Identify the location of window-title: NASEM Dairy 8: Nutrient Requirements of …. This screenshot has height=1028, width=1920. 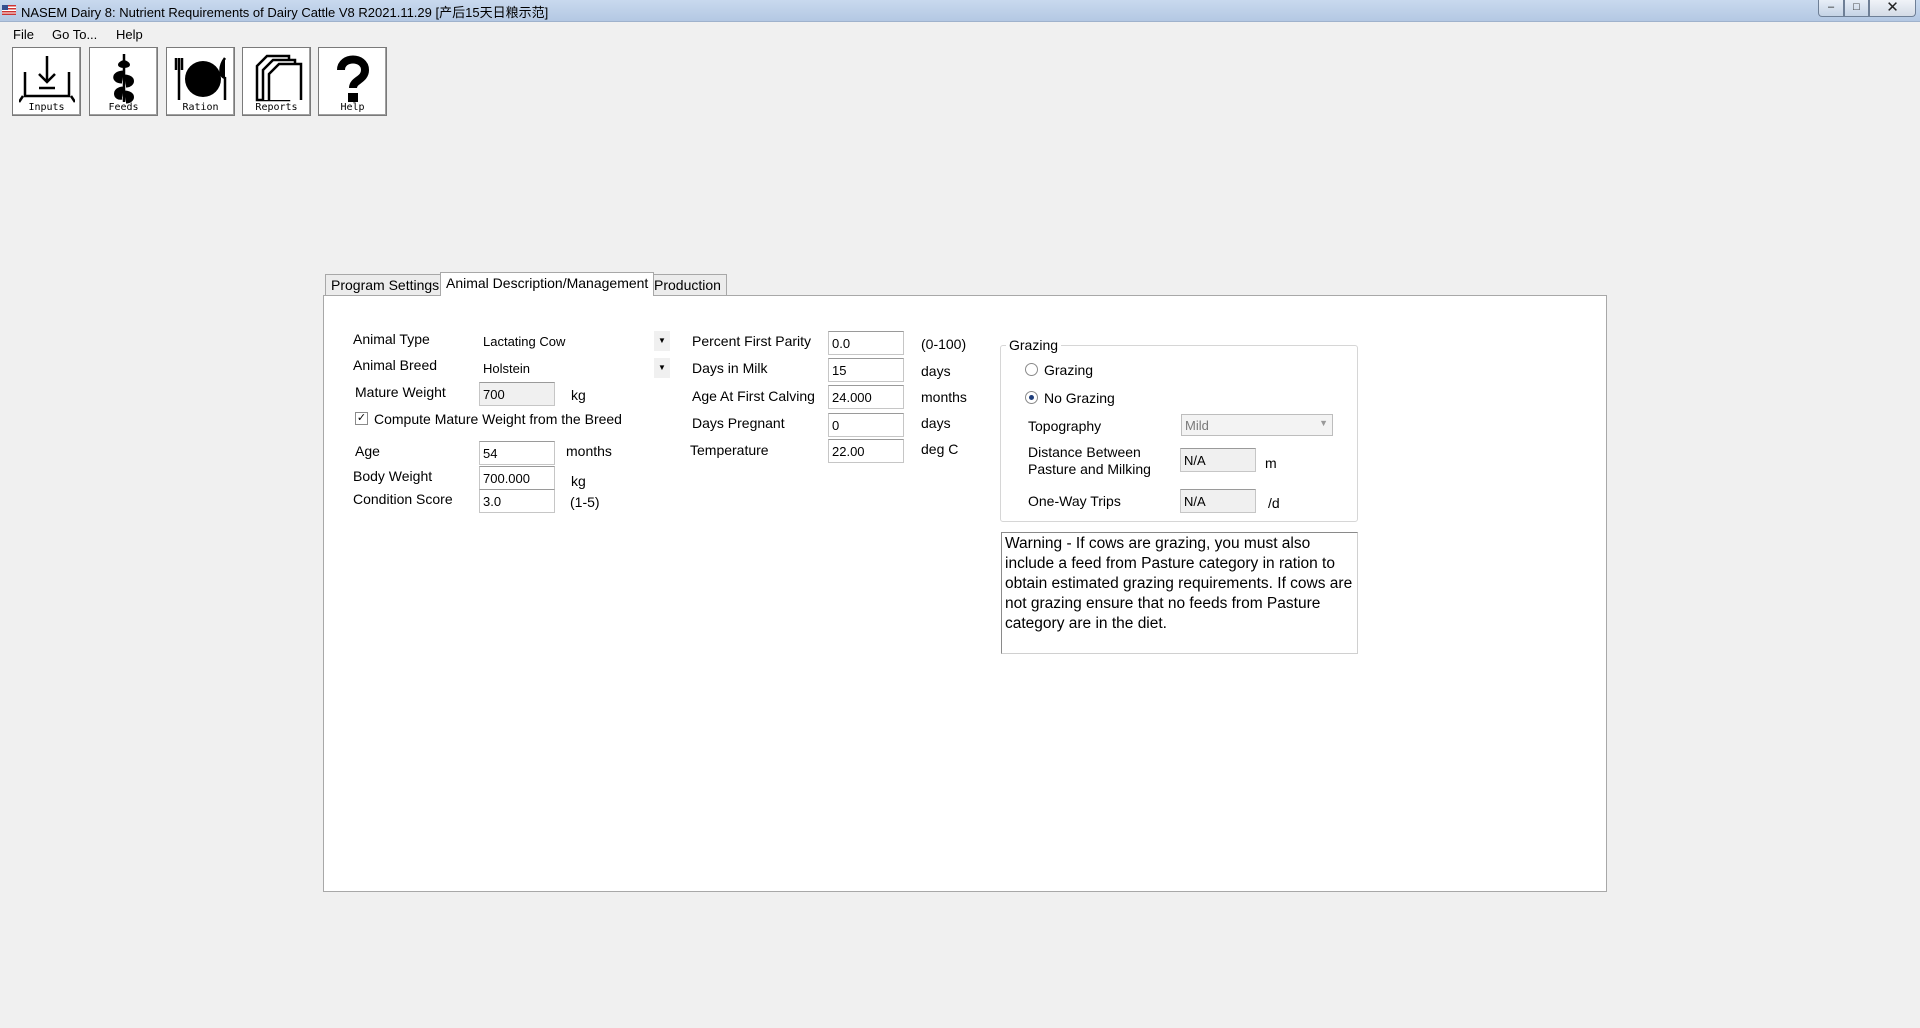
(285, 12).